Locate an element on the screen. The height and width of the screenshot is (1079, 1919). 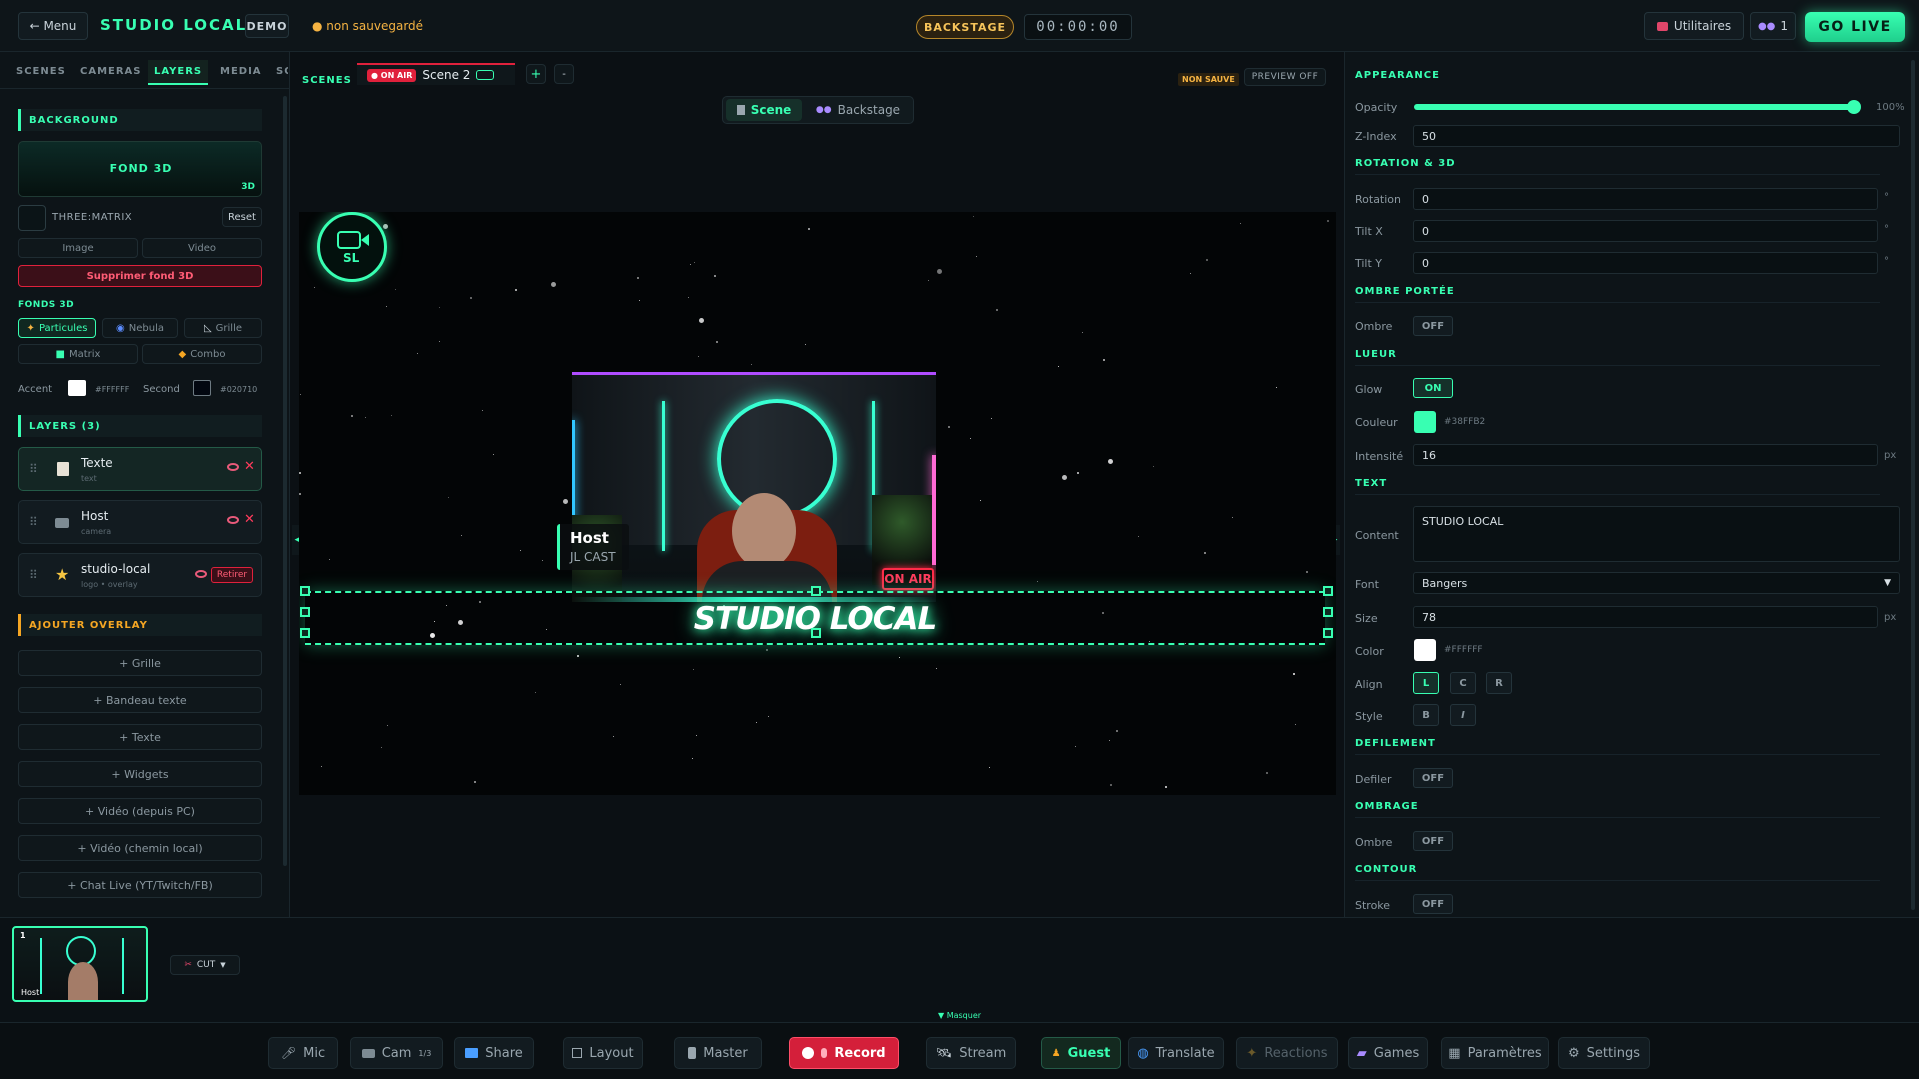
reset-button: Reset is located at coordinates (242, 217).